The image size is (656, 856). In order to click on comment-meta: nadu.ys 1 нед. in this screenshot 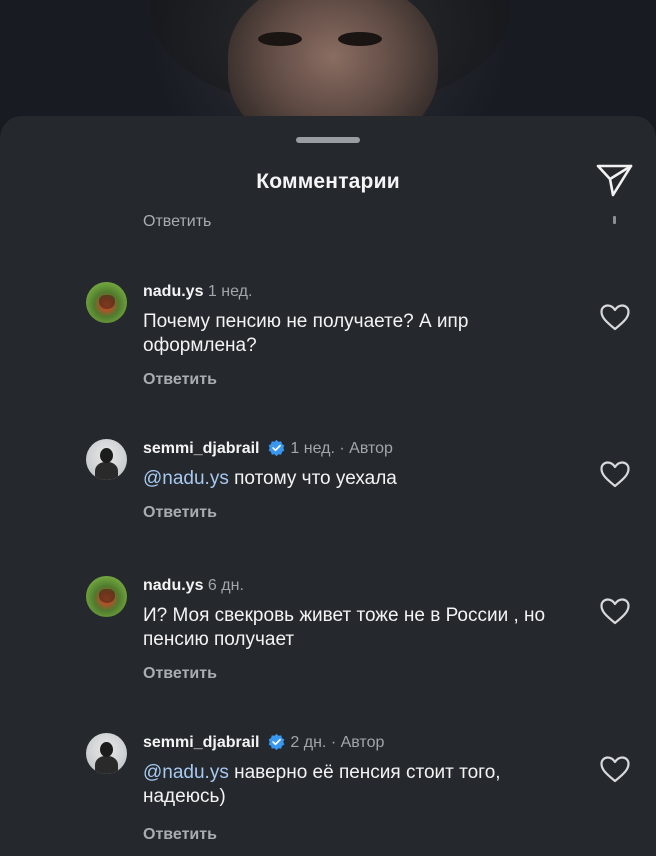, I will do `click(197, 291)`.